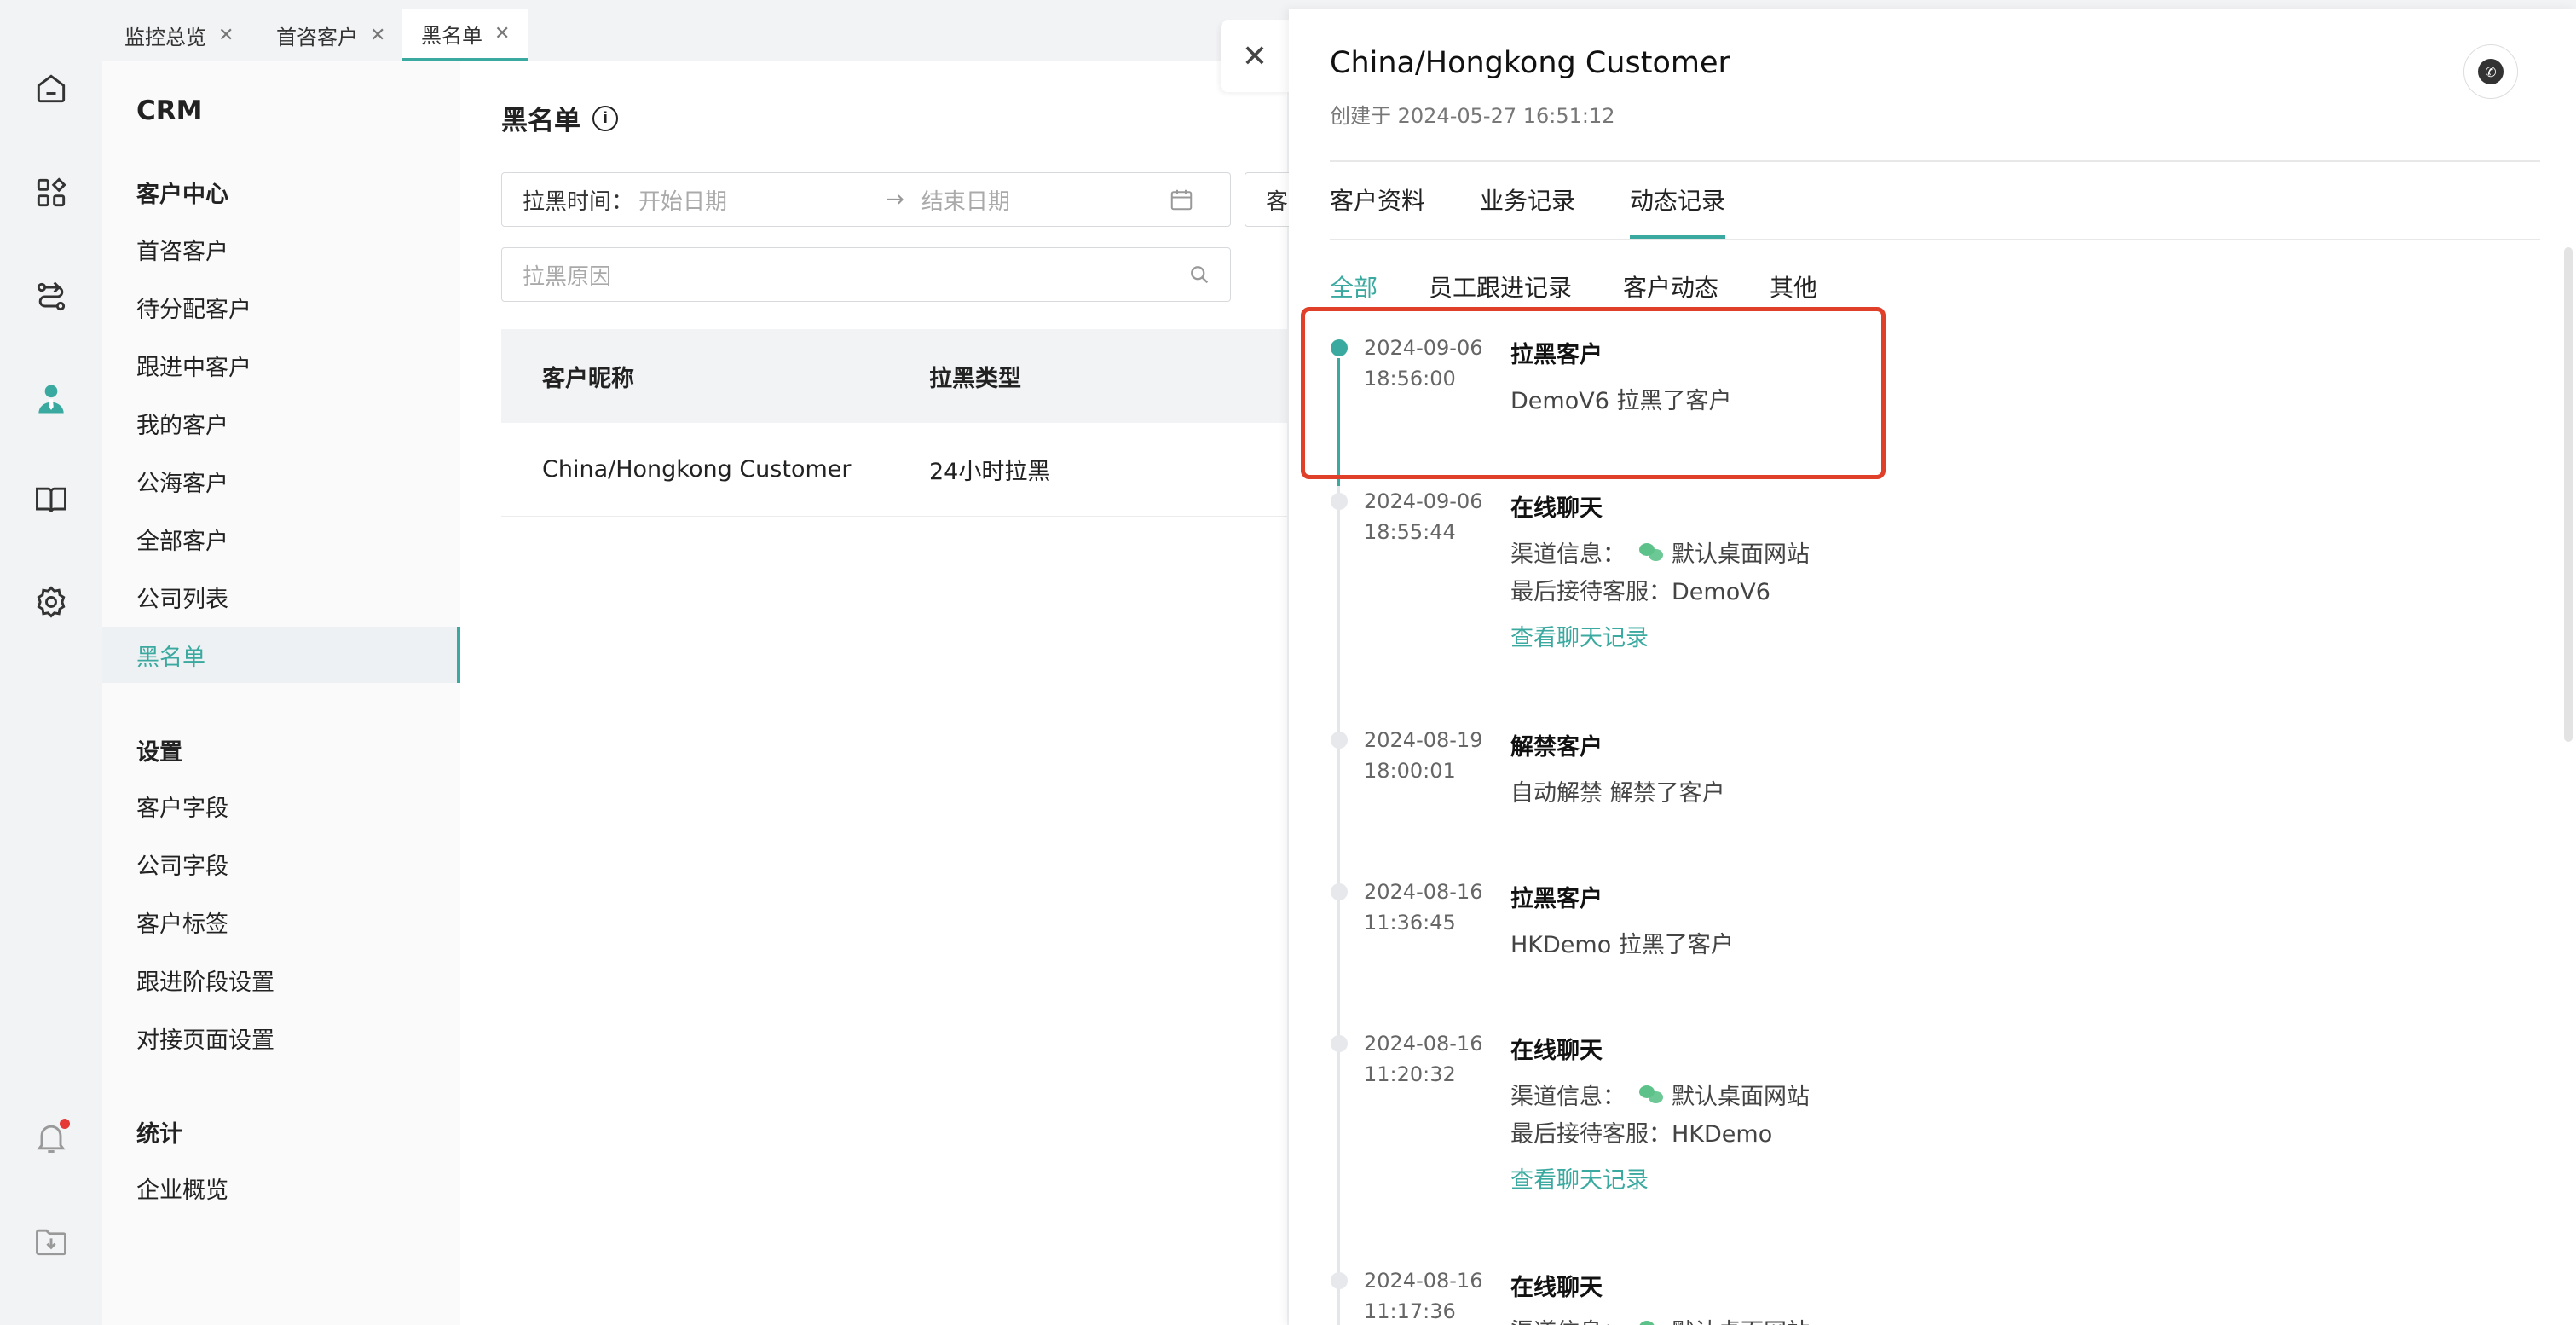 The image size is (2576, 1325). What do you see at coordinates (1199, 274) in the screenshot?
I see `search-icon` at bounding box center [1199, 274].